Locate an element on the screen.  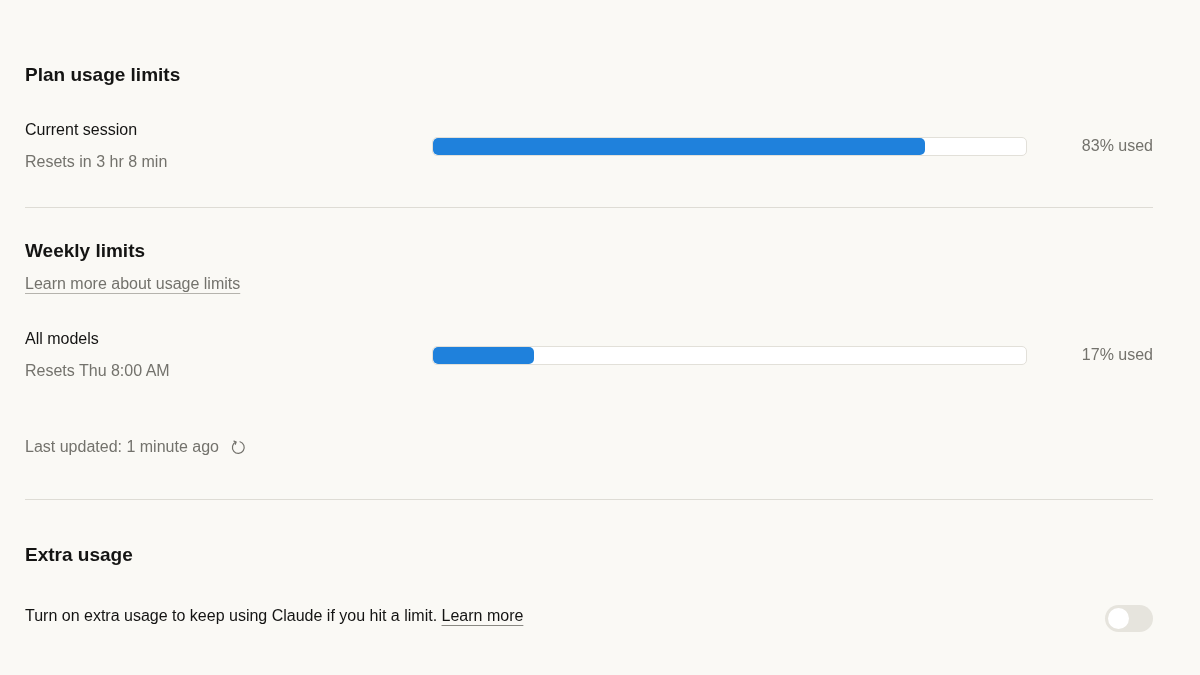
meter-label: All models is located at coordinates (62, 339).